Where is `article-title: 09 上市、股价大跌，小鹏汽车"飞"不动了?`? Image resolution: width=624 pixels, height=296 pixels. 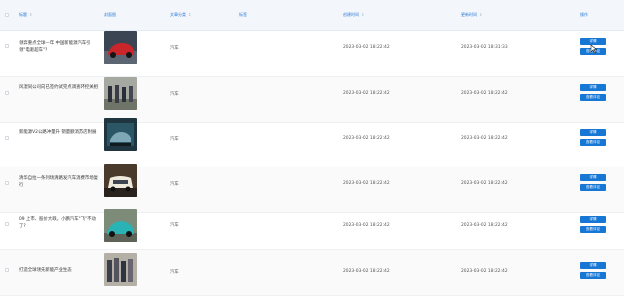
article-title: 09 上市、股价大跌，小鹏汽车"飞"不动了? is located at coordinates (59, 223).